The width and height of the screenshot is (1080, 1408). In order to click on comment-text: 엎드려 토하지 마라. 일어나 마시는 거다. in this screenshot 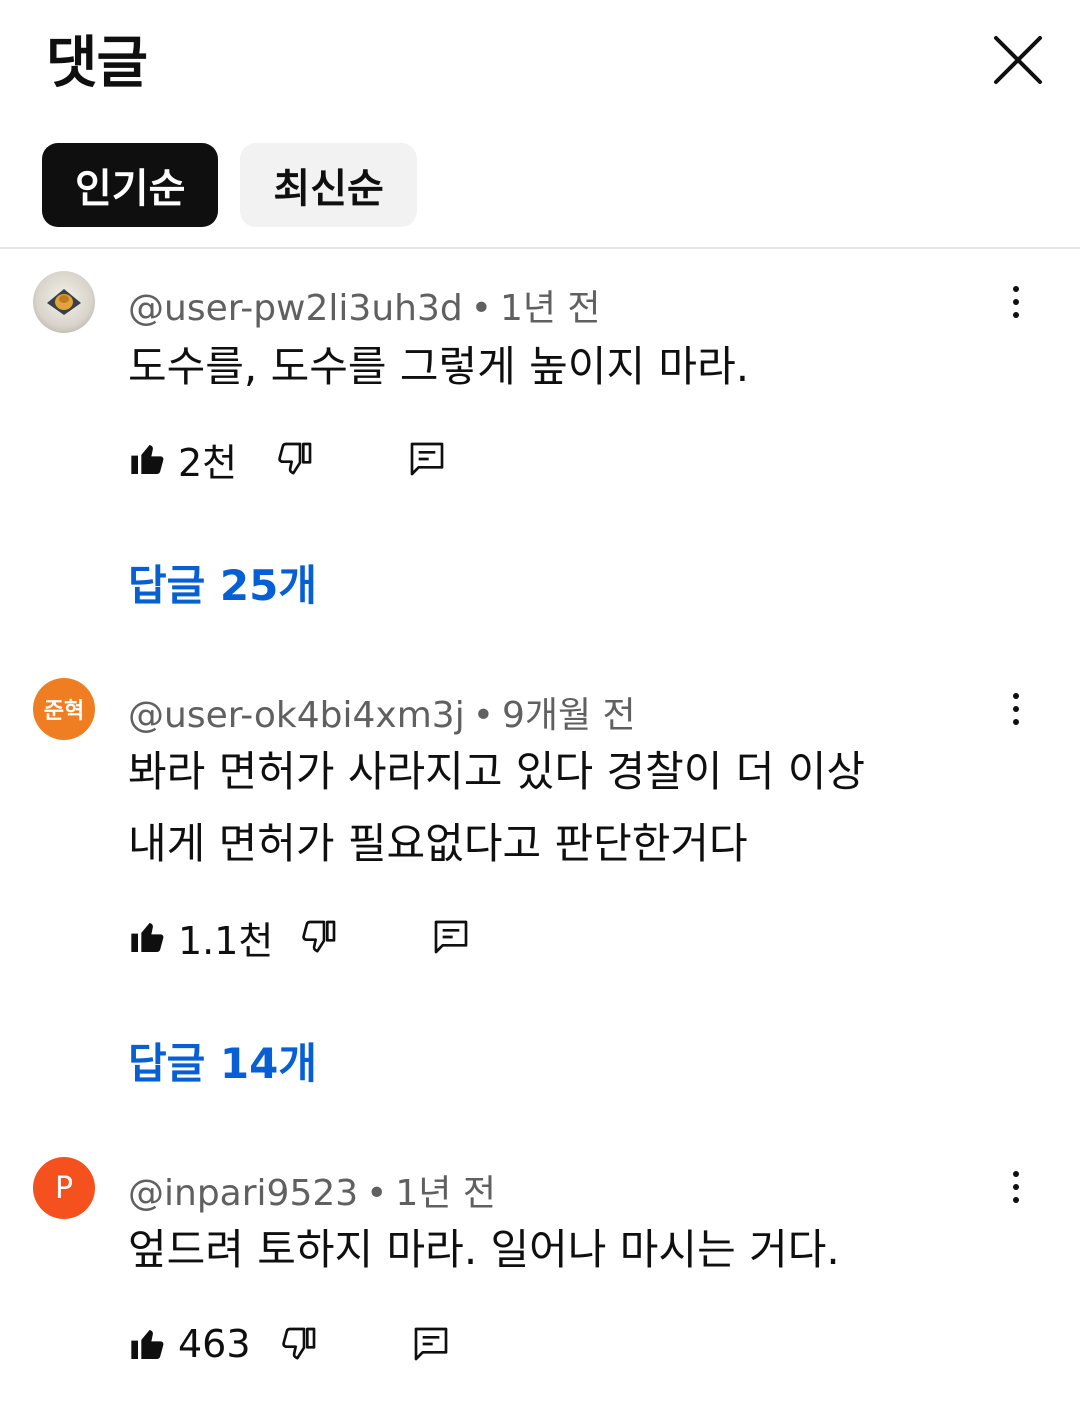, I will do `click(543, 1250)`.